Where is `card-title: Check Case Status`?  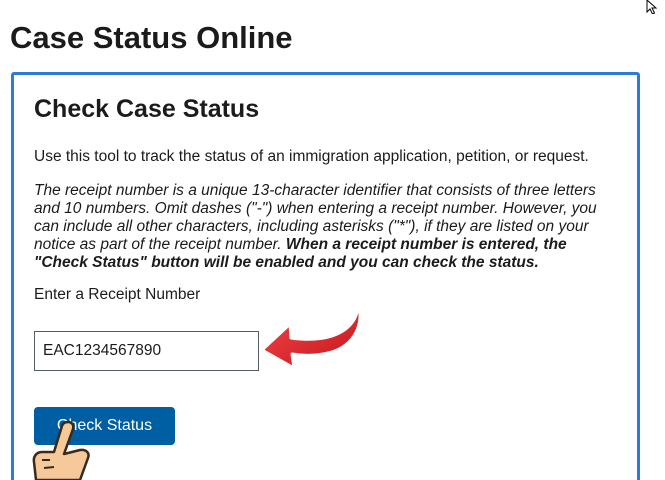 card-title: Check Case Status is located at coordinates (147, 109).